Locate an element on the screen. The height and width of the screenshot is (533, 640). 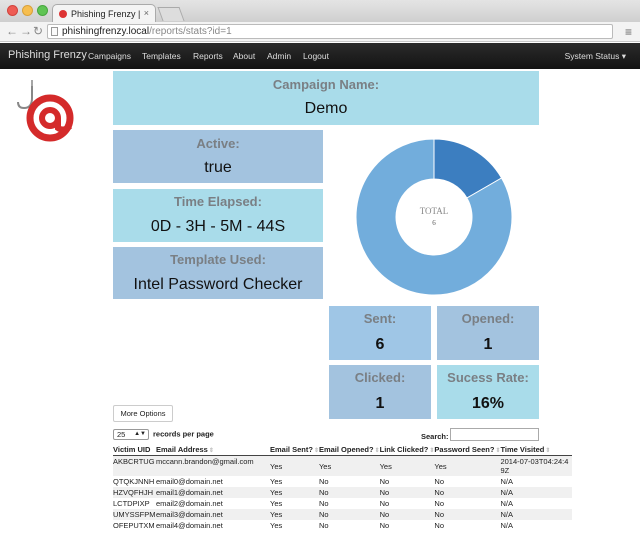
table-cell: LCTDPIXP is located at coordinates (131, 503).